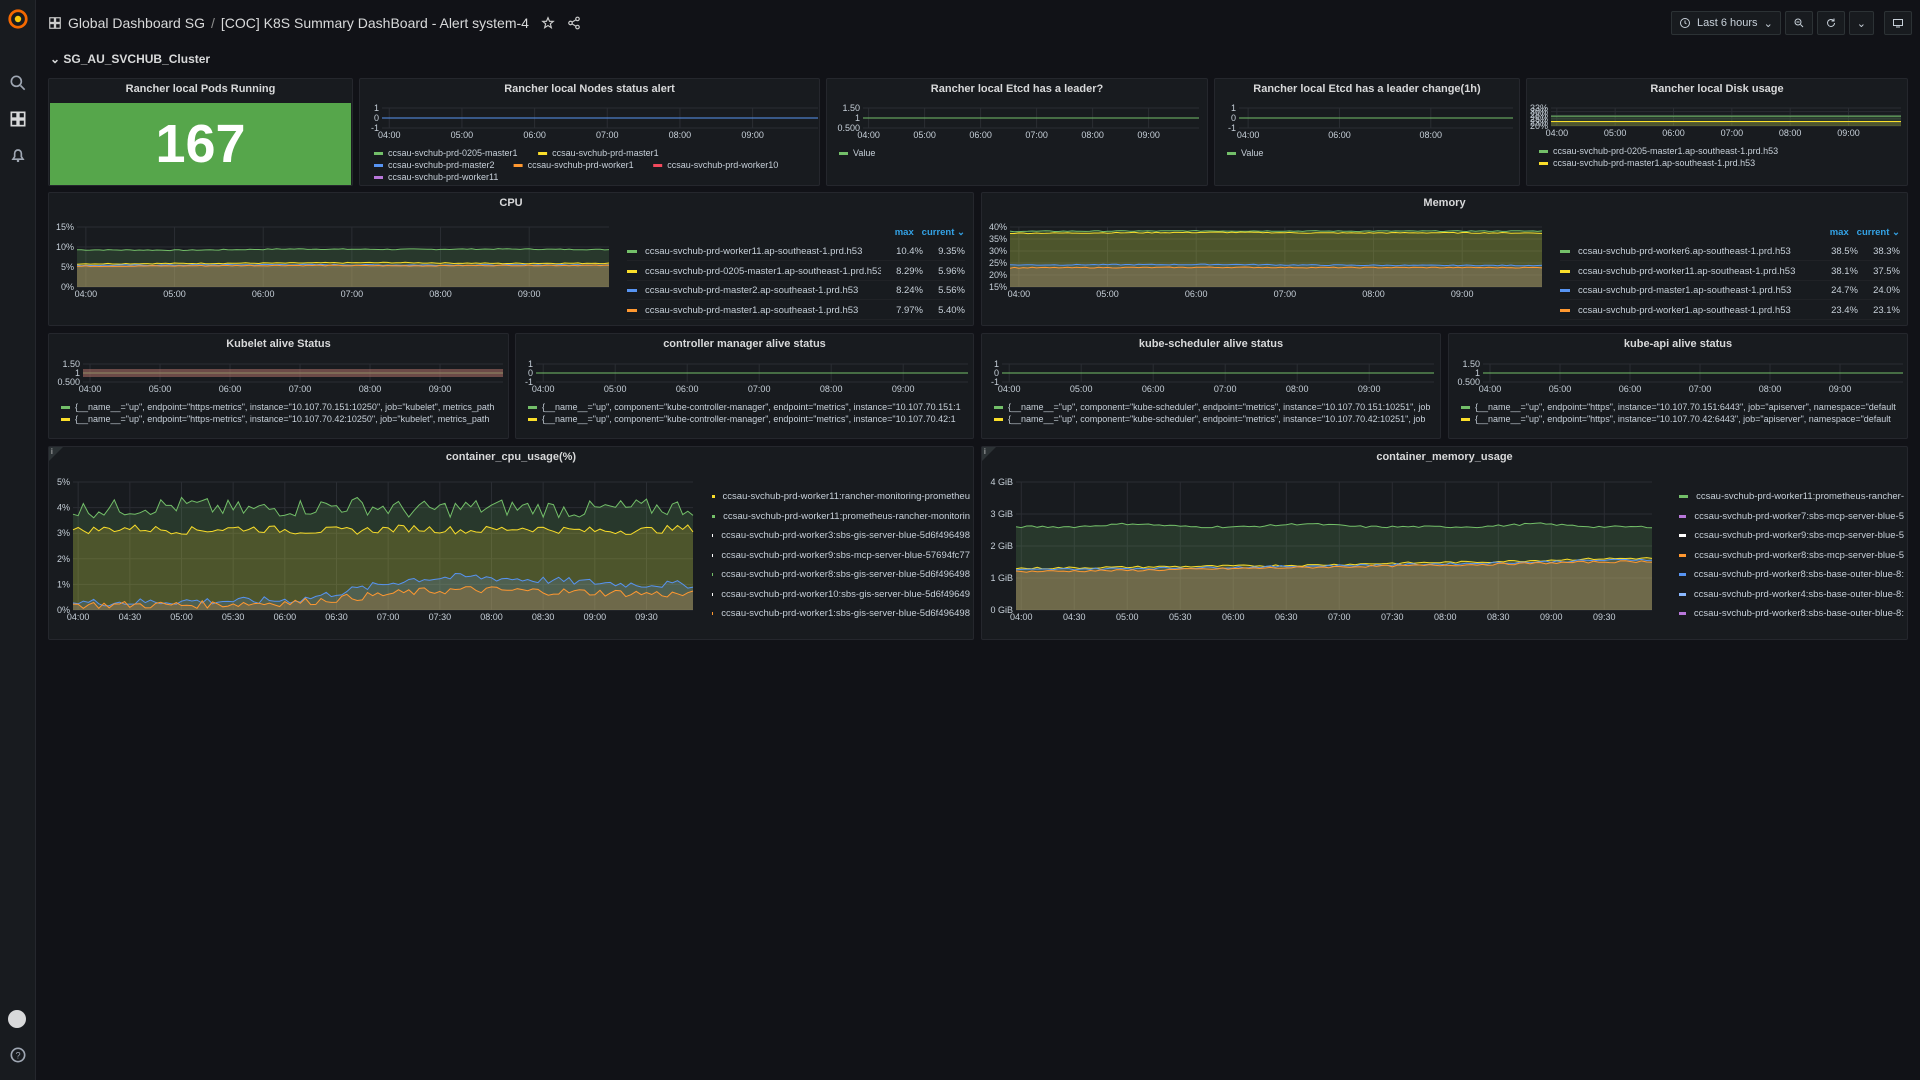 The width and height of the screenshot is (1920, 1080). Describe the element at coordinates (200, 132) in the screenshot. I see `panel-pods-running: Rancher local Pods Running 167` at that location.